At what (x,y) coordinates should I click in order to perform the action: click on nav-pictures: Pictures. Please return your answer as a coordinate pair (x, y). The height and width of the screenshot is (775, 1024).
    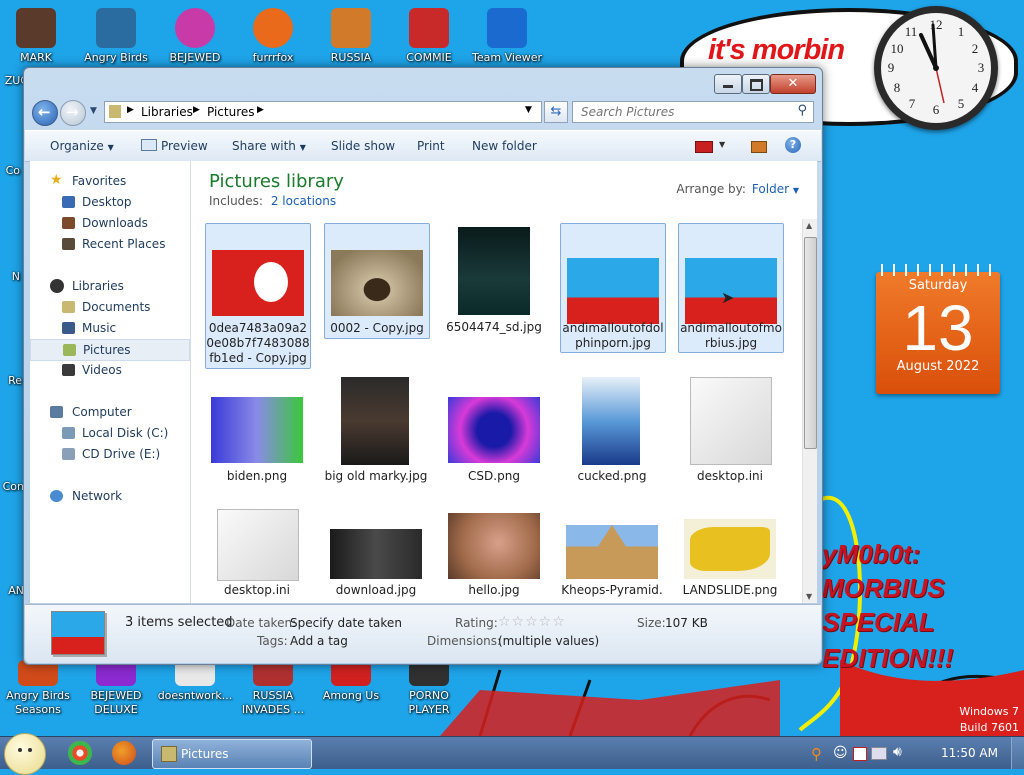
    Looking at the image, I should click on (110, 350).